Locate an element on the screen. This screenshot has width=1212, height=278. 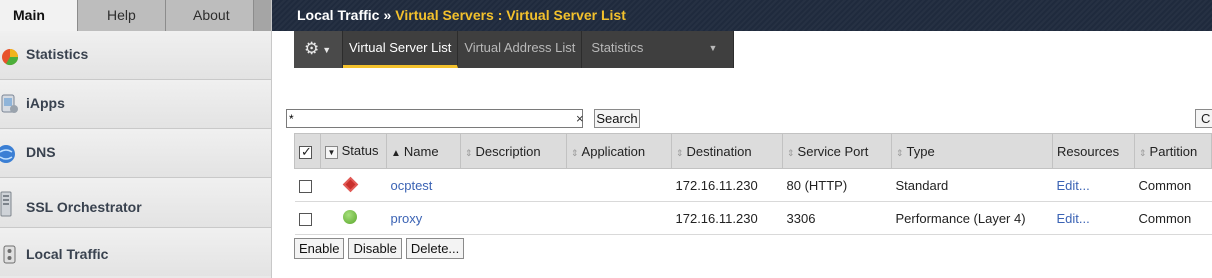
create-button: C is located at coordinates (1203, 118).